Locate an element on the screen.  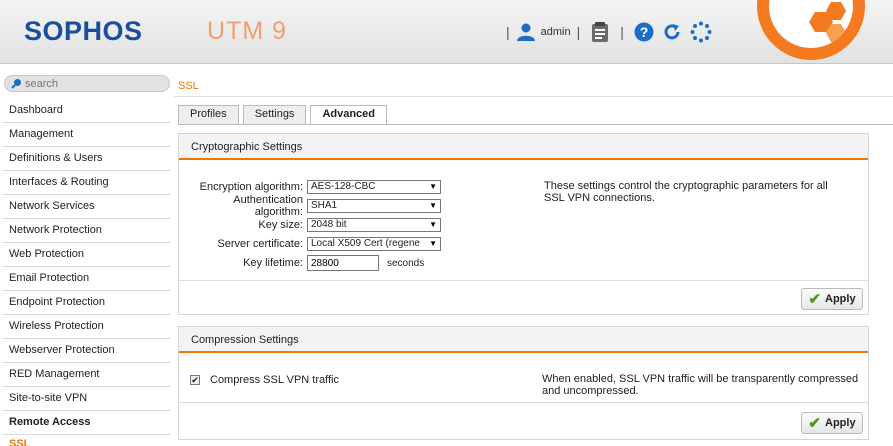
sidebar-item-definitions-users: Definitions & Users is located at coordinates (87, 159).